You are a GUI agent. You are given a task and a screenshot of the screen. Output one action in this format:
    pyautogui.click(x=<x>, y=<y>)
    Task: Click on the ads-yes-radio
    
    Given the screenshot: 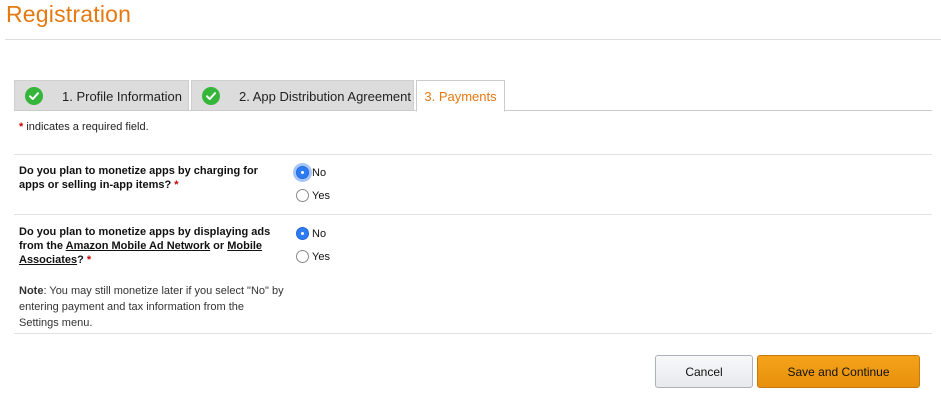 What is the action you would take?
    pyautogui.click(x=302, y=256)
    